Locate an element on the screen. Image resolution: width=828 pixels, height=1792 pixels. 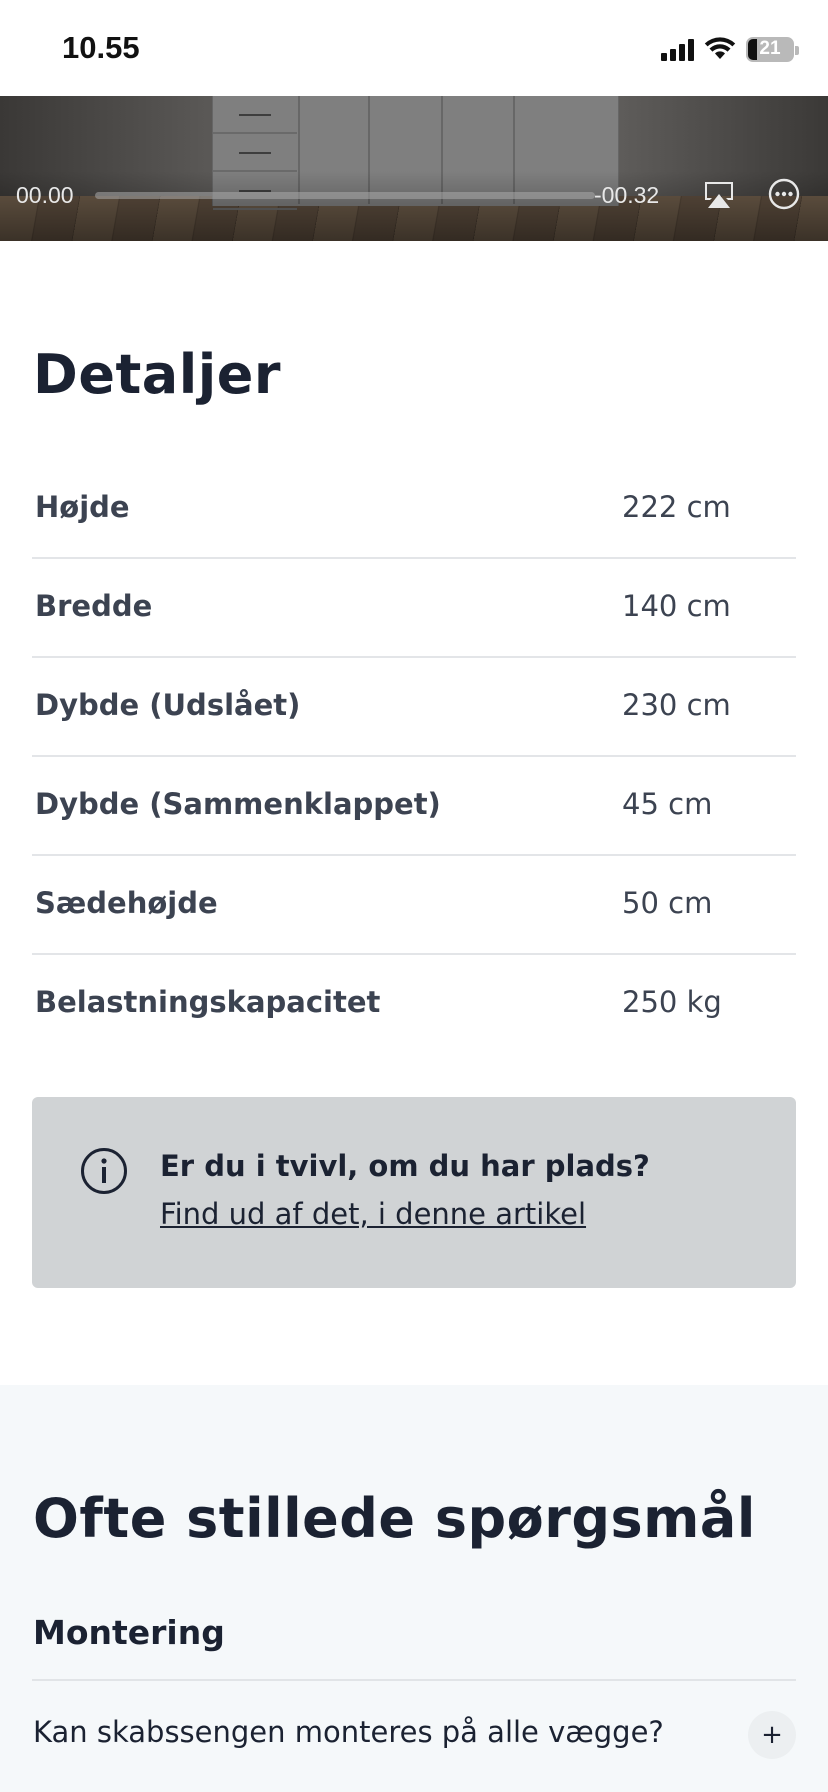
detail-label: Sædehøjde is located at coordinates (126, 903).